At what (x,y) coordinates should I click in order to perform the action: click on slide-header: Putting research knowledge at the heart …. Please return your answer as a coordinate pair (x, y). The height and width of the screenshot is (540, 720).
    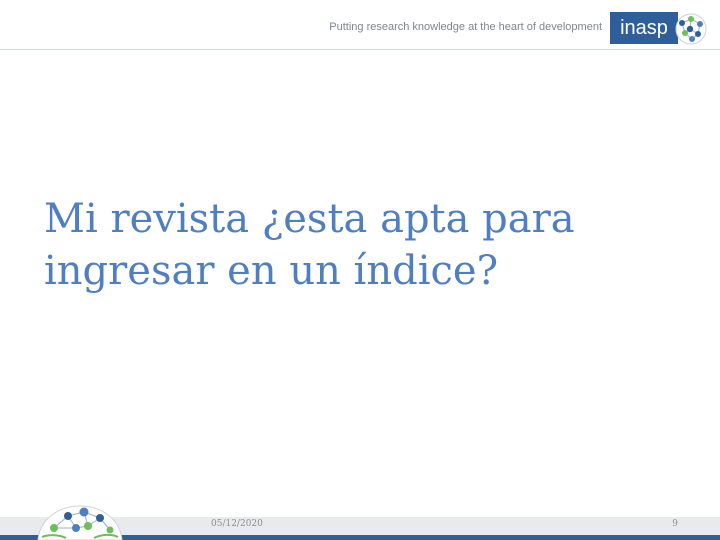
    Looking at the image, I should click on (360, 25).